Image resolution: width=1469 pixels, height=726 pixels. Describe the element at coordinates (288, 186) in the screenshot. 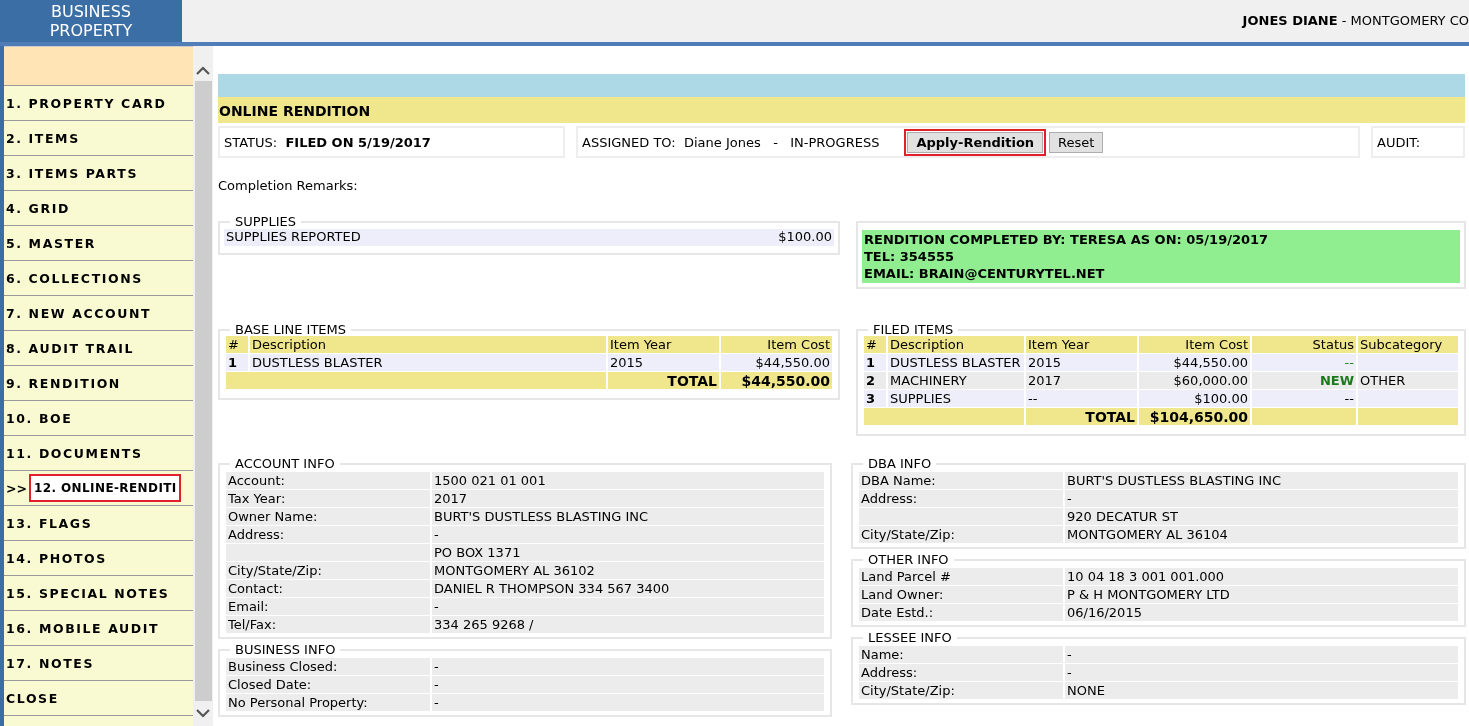

I see `remarks-label: Completion Remarks:` at that location.